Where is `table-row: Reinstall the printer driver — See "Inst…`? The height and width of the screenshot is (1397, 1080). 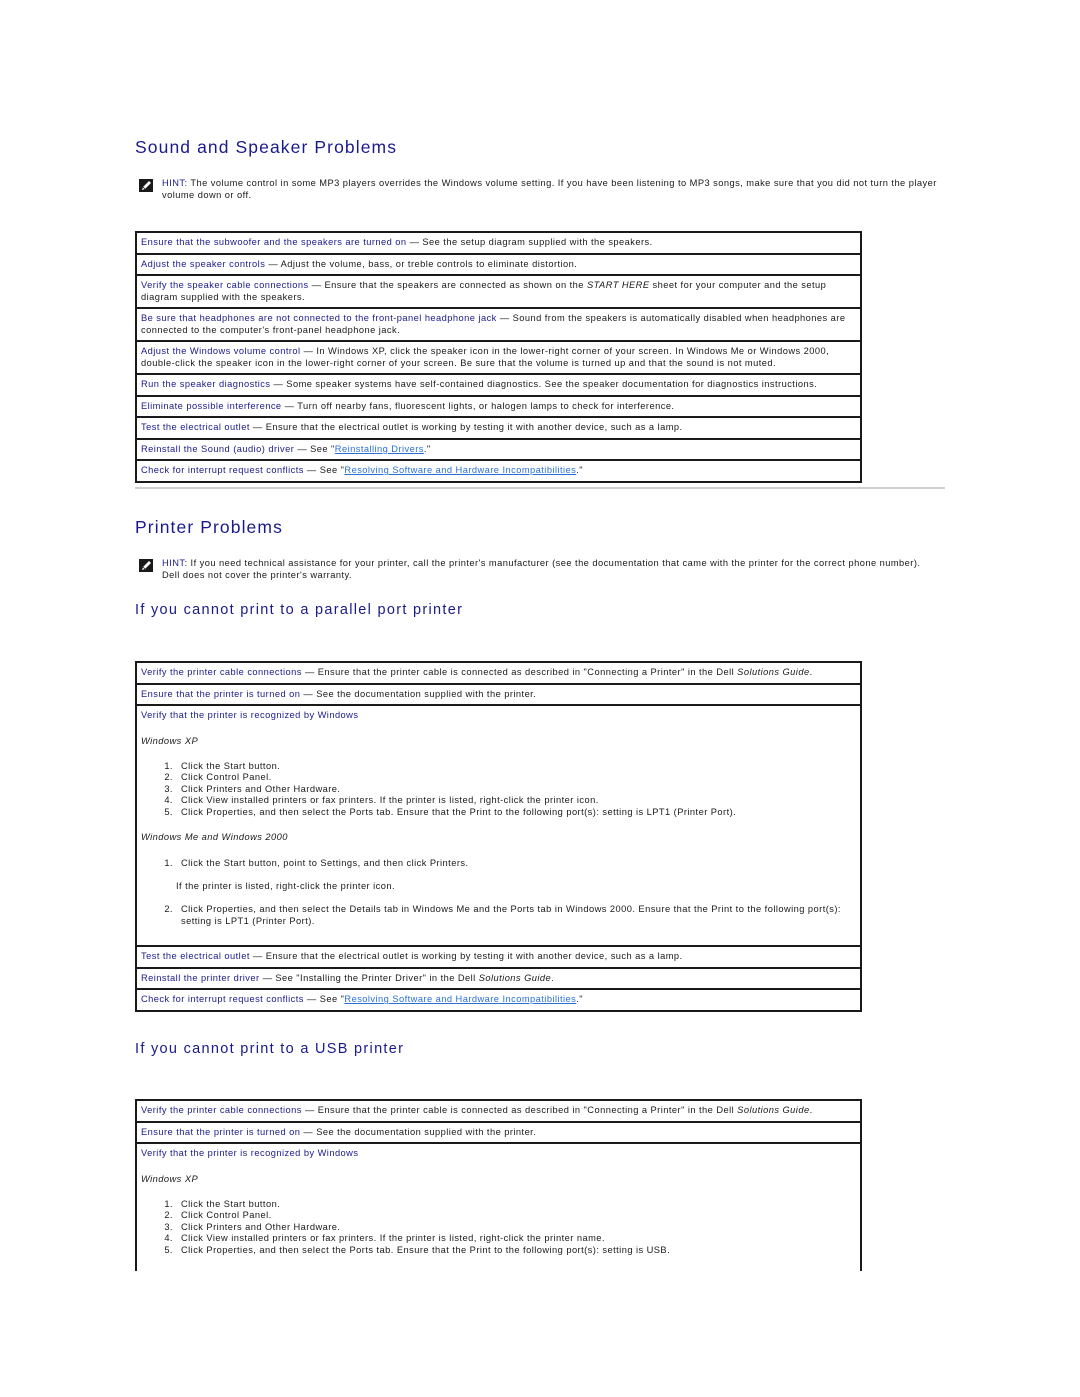
table-row: Reinstall the printer driver — See "Inst… is located at coordinates (498, 977).